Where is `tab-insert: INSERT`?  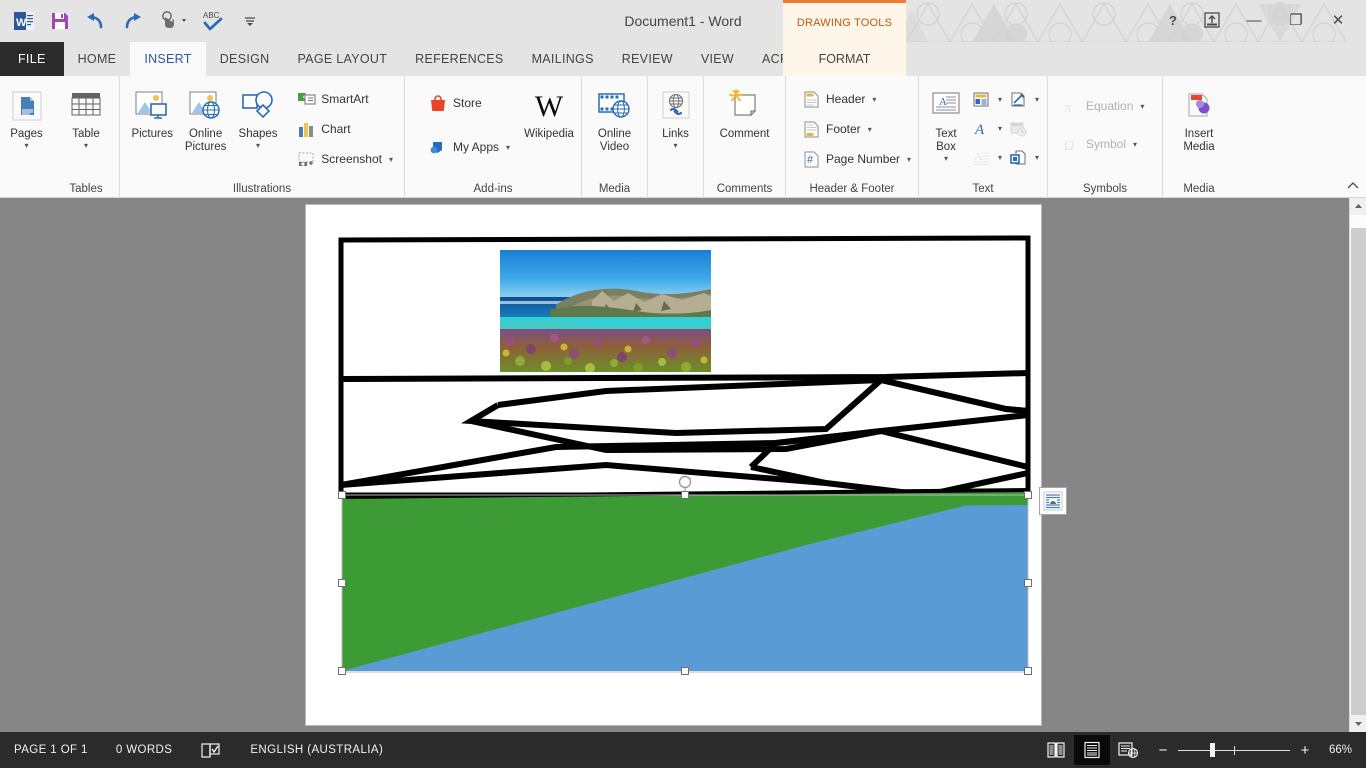
tab-insert: INSERT is located at coordinates (168, 59).